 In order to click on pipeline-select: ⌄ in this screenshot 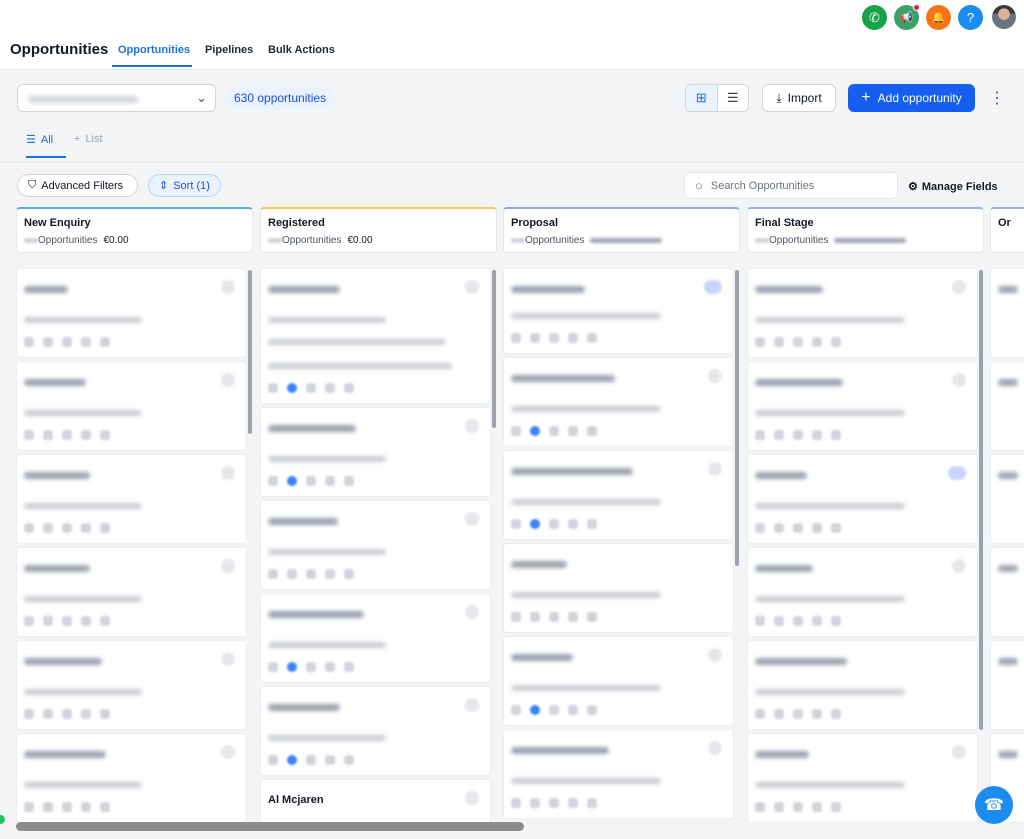, I will do `click(116, 98)`.